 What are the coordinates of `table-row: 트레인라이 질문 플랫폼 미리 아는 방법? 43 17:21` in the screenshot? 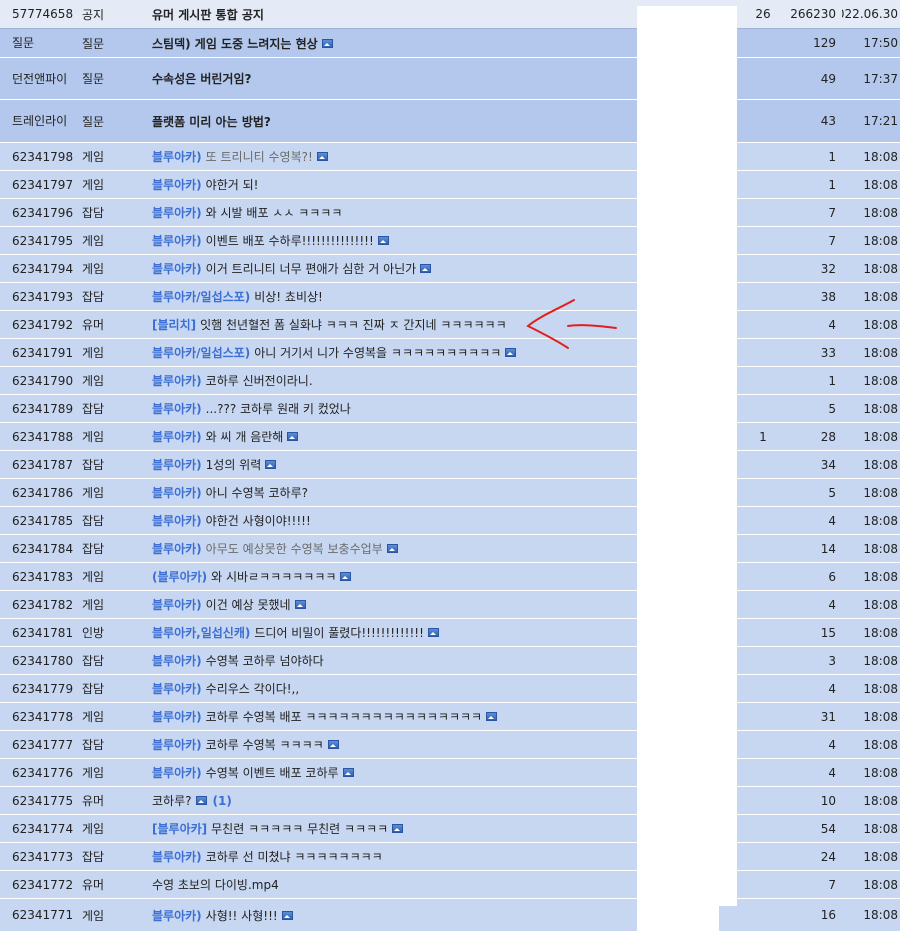 It's located at (450, 121).